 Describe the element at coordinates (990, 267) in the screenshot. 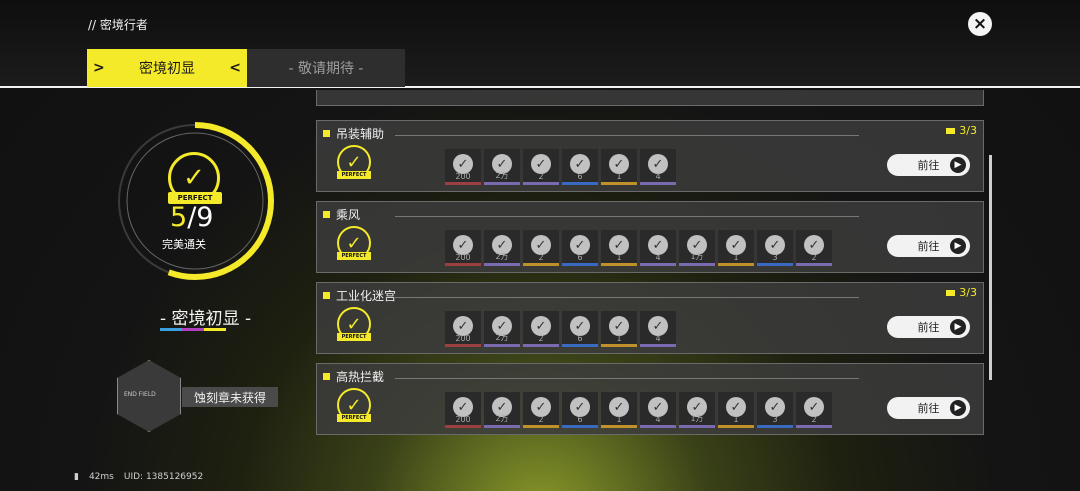

I see `scrollbar` at that location.